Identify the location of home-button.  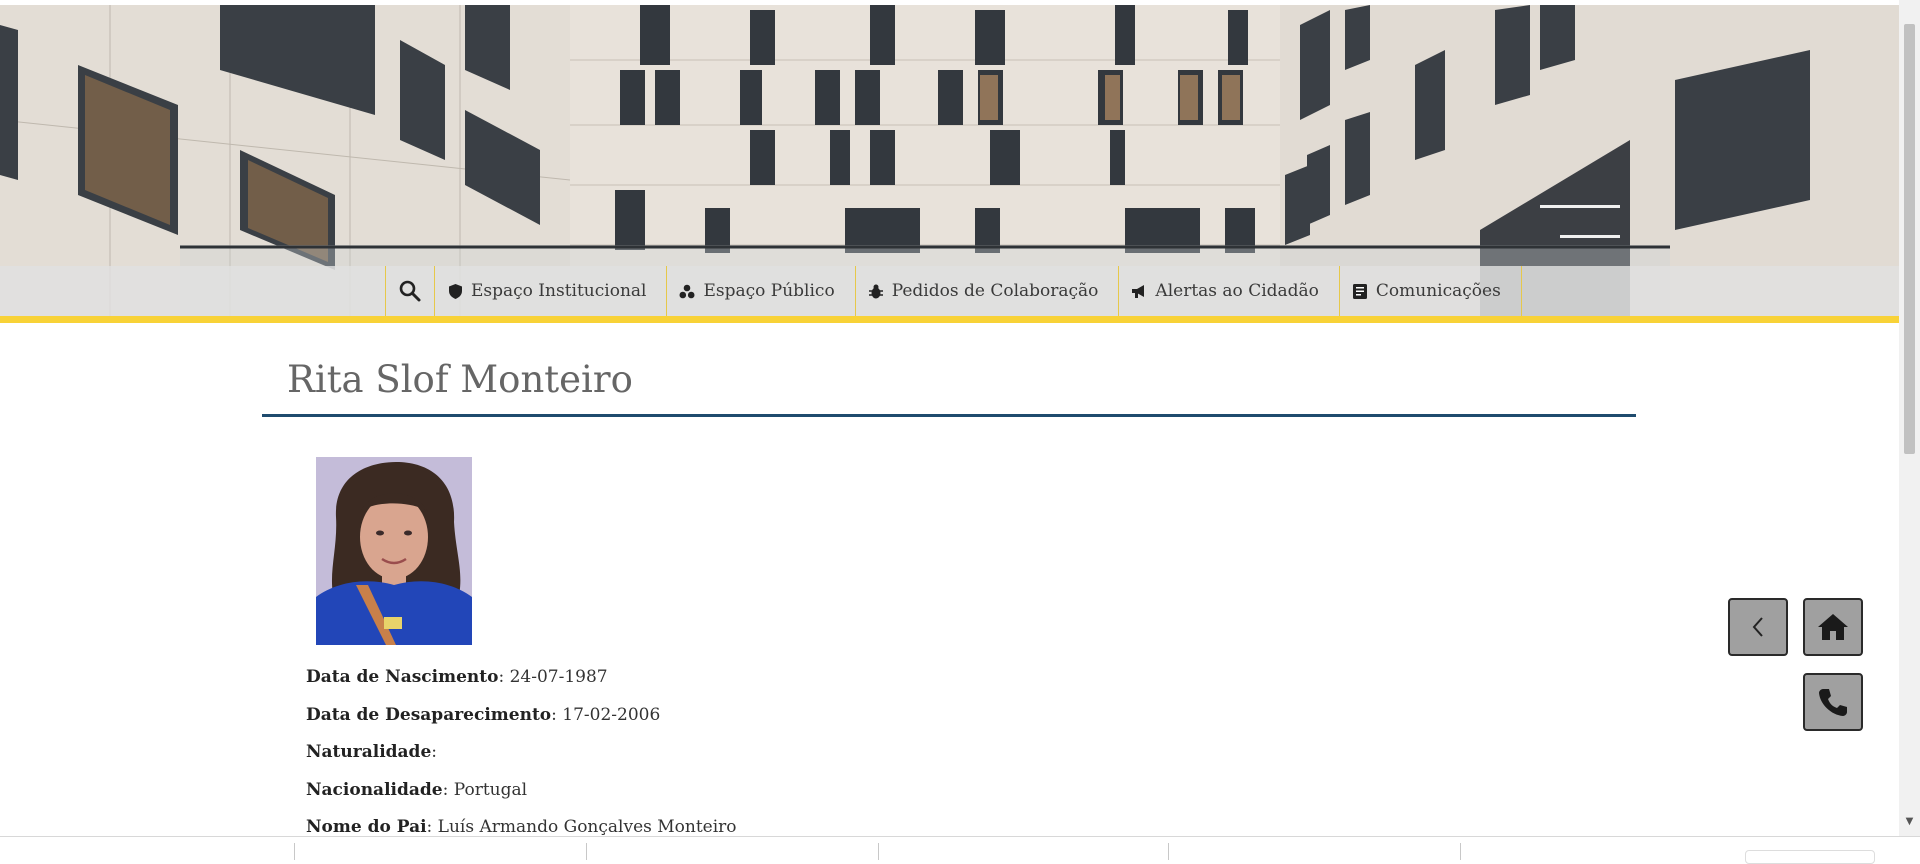
(1833, 627).